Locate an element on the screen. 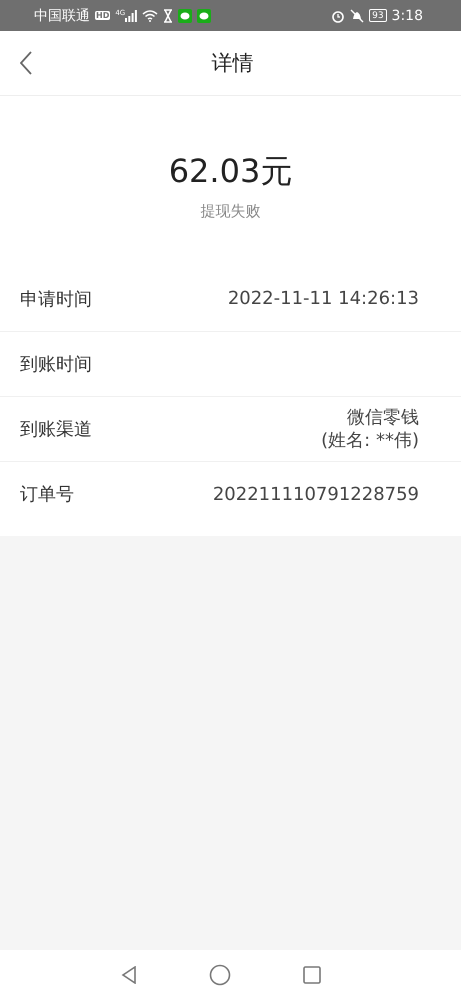 The height and width of the screenshot is (1000, 461). clock-time: 3:18 is located at coordinates (407, 16).